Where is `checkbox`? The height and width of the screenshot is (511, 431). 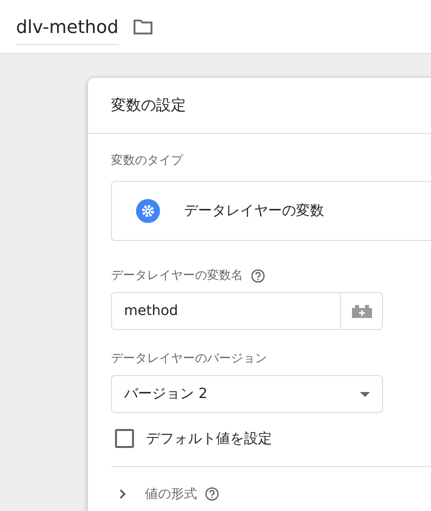 checkbox is located at coordinates (124, 438).